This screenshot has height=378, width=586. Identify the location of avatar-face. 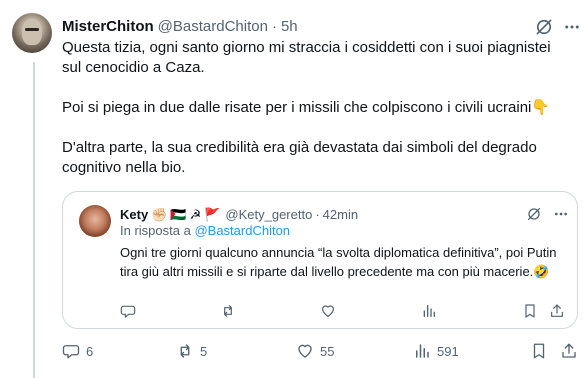
(32, 32).